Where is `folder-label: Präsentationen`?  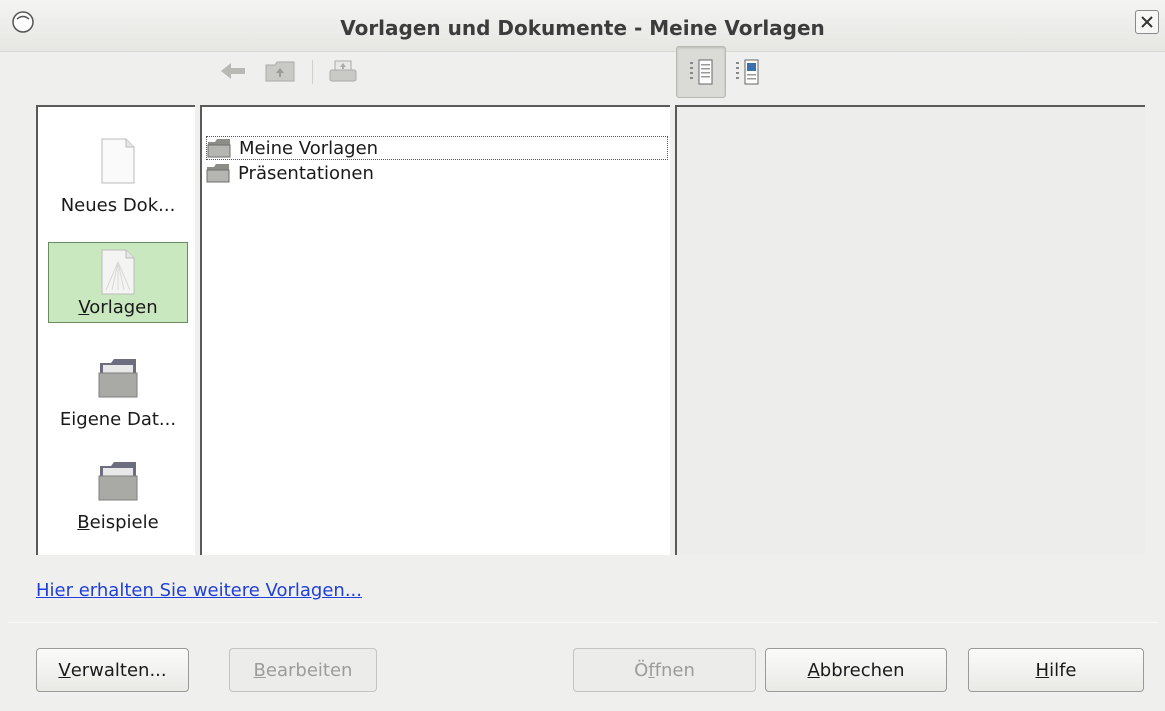 folder-label: Präsentationen is located at coordinates (306, 173).